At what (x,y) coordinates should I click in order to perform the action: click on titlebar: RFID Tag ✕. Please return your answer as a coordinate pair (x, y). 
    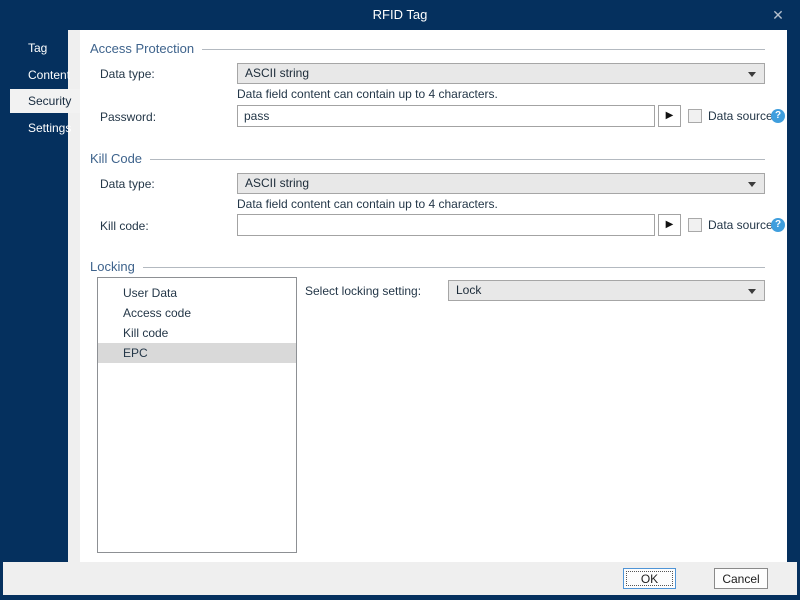
    Looking at the image, I should click on (400, 15).